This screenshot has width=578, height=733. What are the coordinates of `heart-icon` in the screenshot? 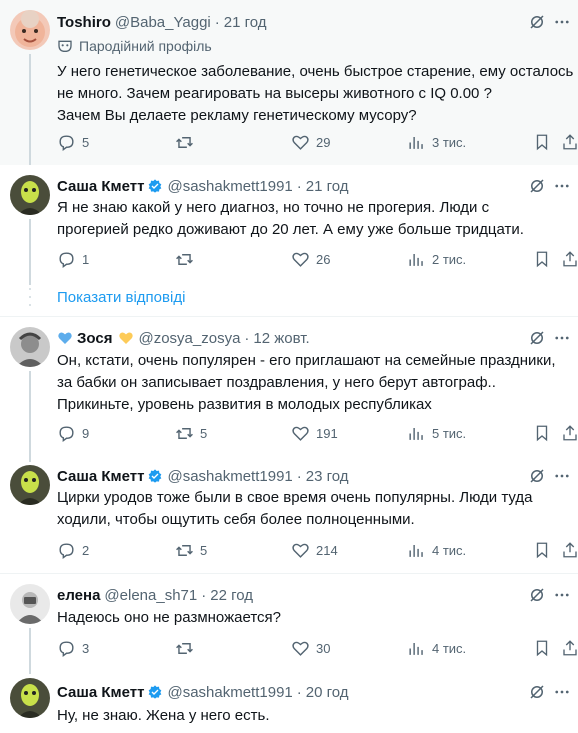 It's located at (300, 550).